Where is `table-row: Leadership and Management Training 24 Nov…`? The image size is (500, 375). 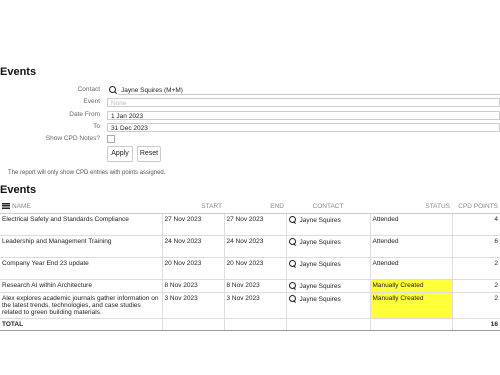
table-row: Leadership and Management Training 24 Nov… is located at coordinates (250, 246).